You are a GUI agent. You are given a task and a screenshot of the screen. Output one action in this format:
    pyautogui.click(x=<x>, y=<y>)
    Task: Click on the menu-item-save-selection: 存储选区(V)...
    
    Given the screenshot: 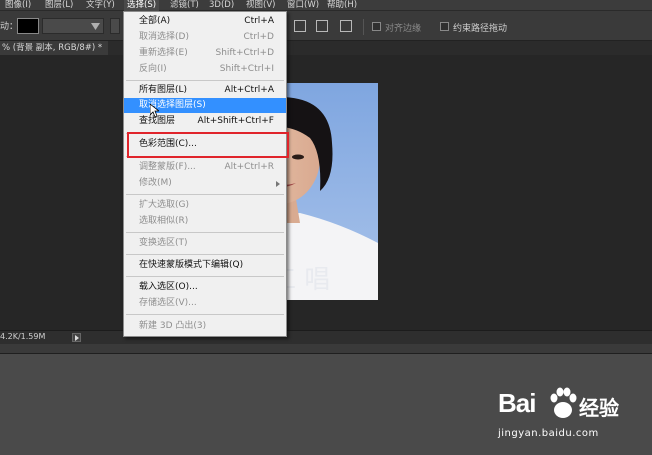 What is the action you would take?
    pyautogui.click(x=205, y=303)
    